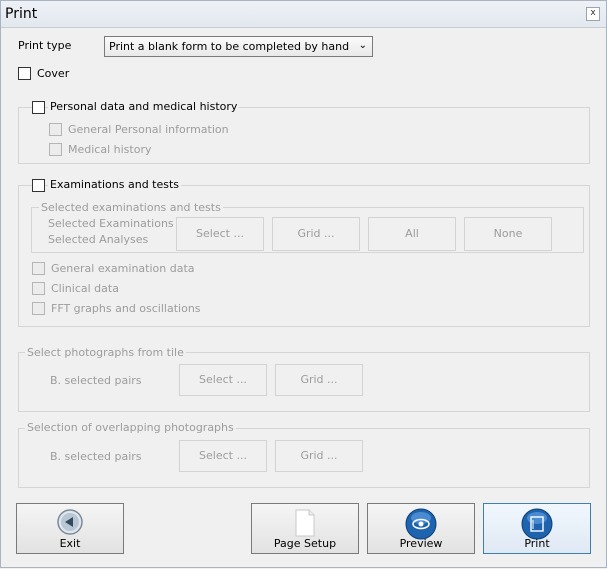 The width and height of the screenshot is (607, 569). What do you see at coordinates (144, 106) in the screenshot?
I see `personal-data-label: Personal data and medical history` at bounding box center [144, 106].